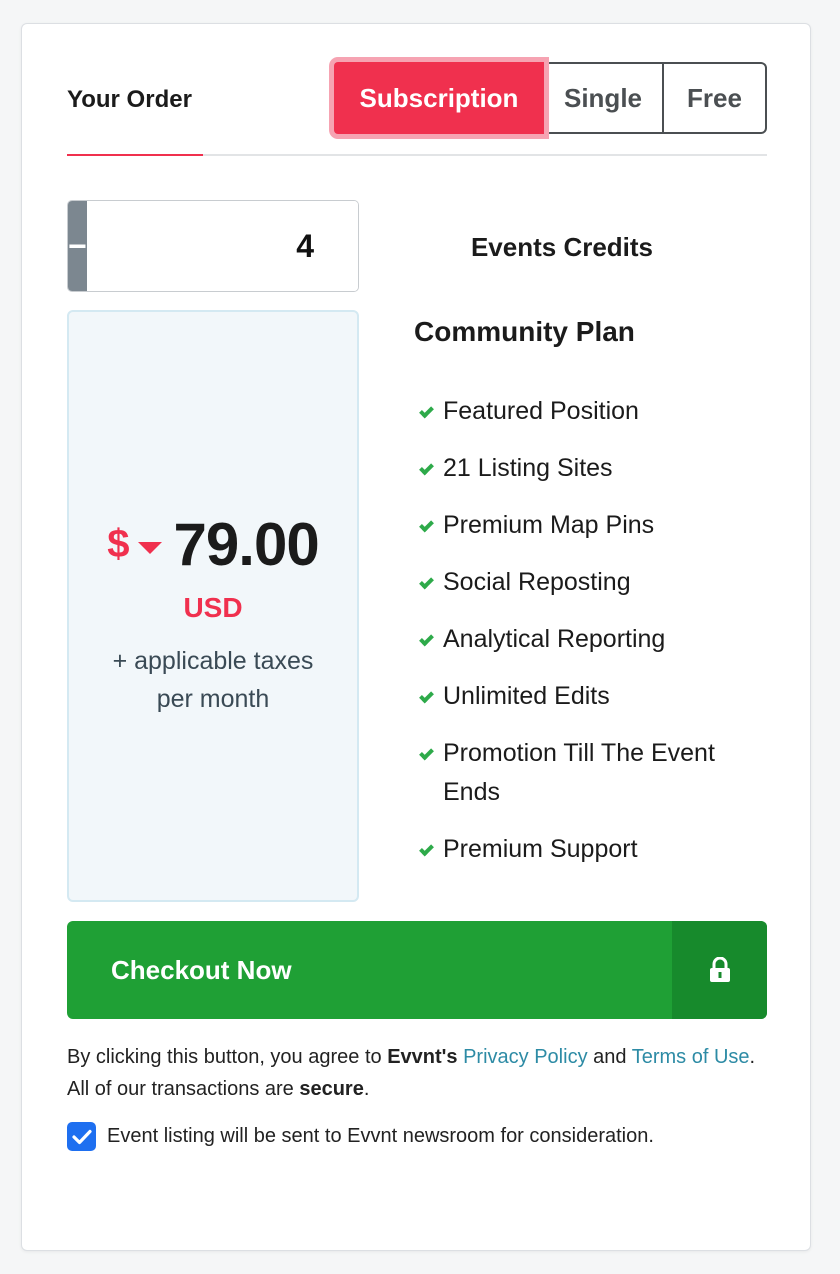  Describe the element at coordinates (222, 246) in the screenshot. I see `quantity-input` at that location.